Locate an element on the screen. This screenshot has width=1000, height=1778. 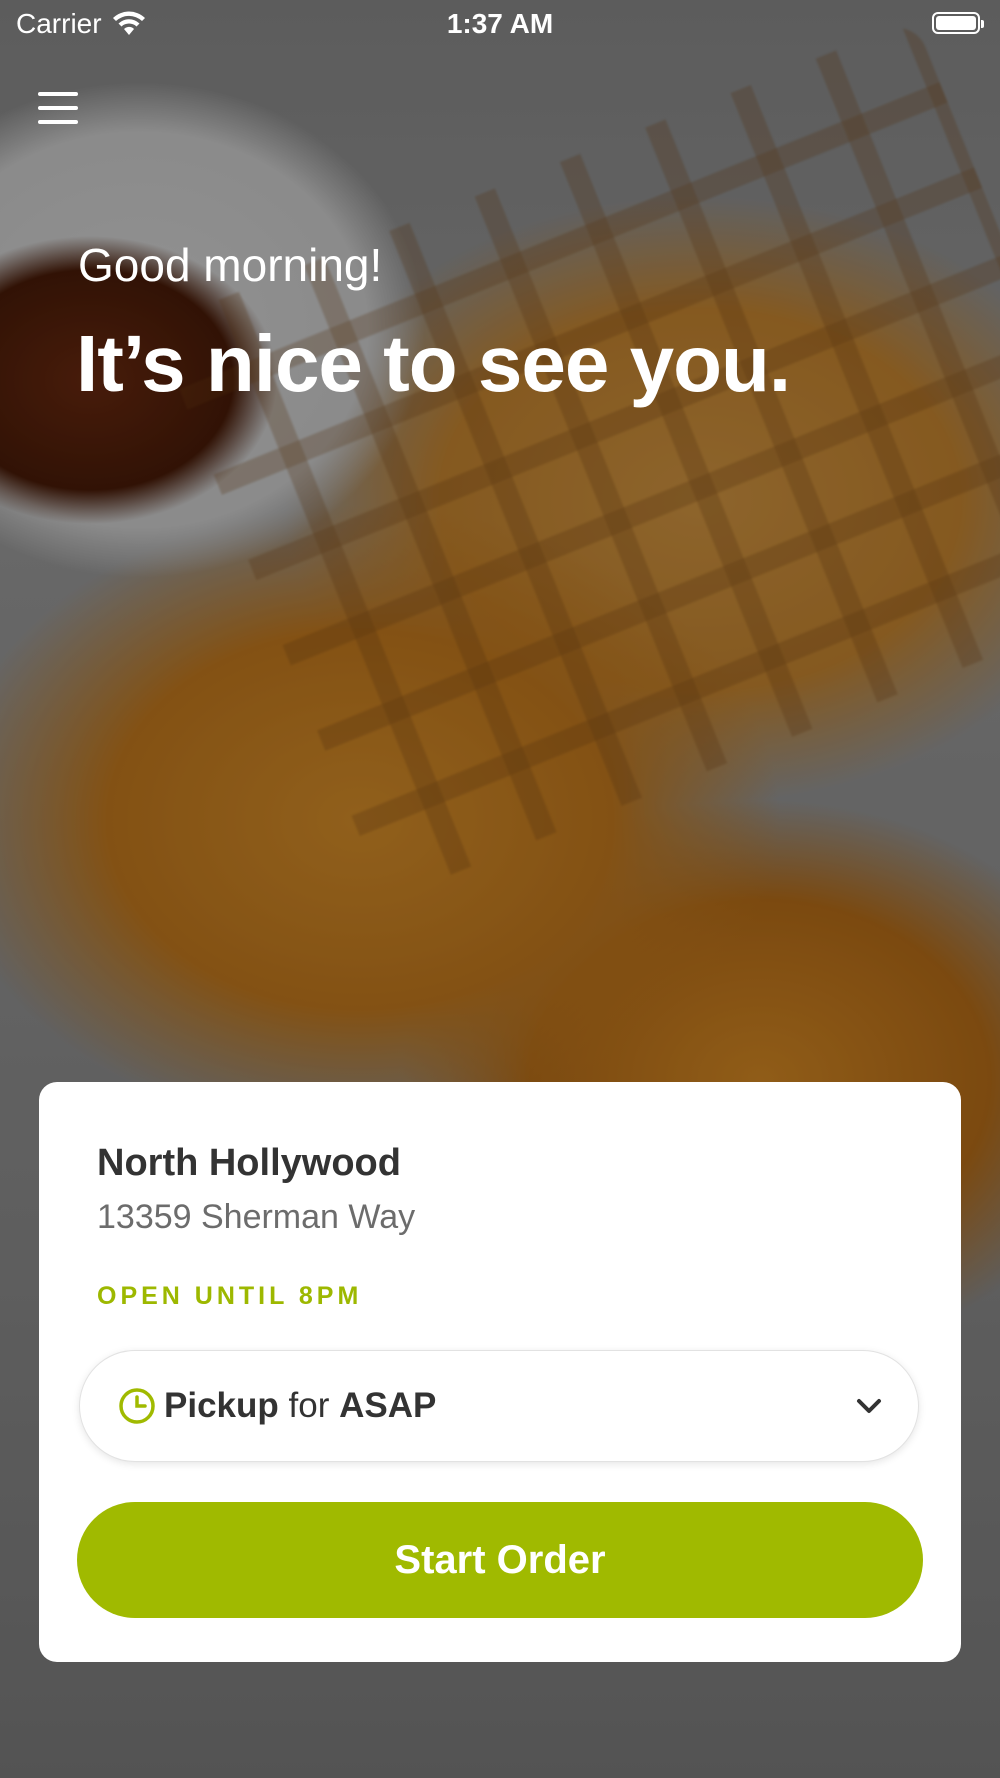
clock-icon is located at coordinates (137, 1406).